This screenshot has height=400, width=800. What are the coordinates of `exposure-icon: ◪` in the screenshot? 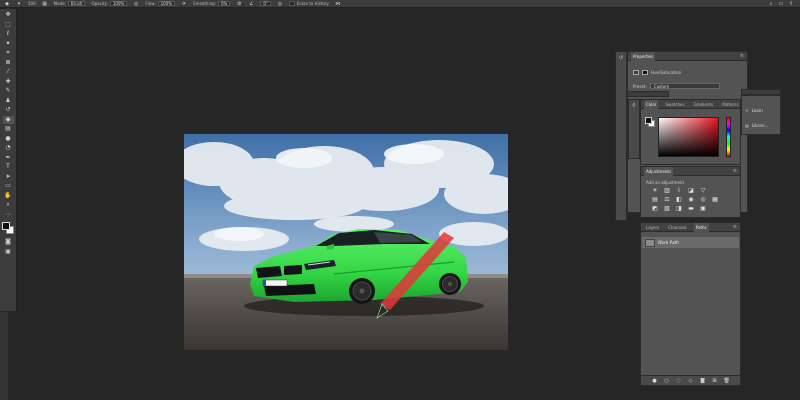 It's located at (691, 190).